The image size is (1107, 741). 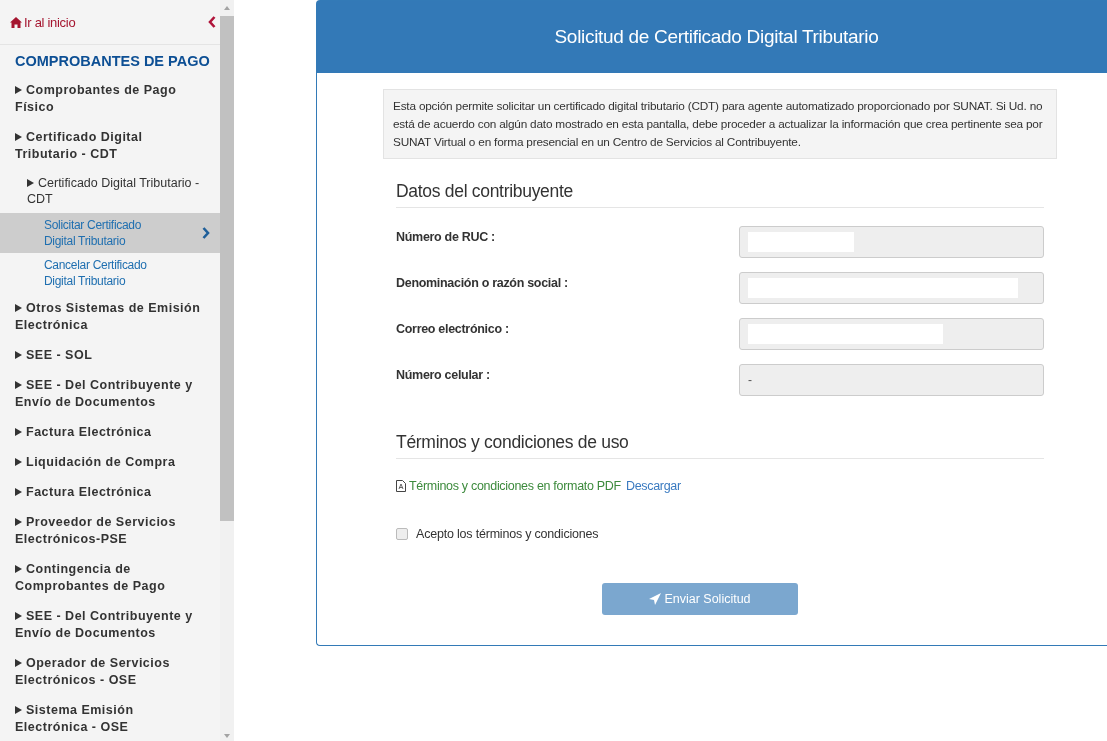 What do you see at coordinates (110, 273) in the screenshot?
I see `submenu-link: Cancelar Certificado Digital Tributario` at bounding box center [110, 273].